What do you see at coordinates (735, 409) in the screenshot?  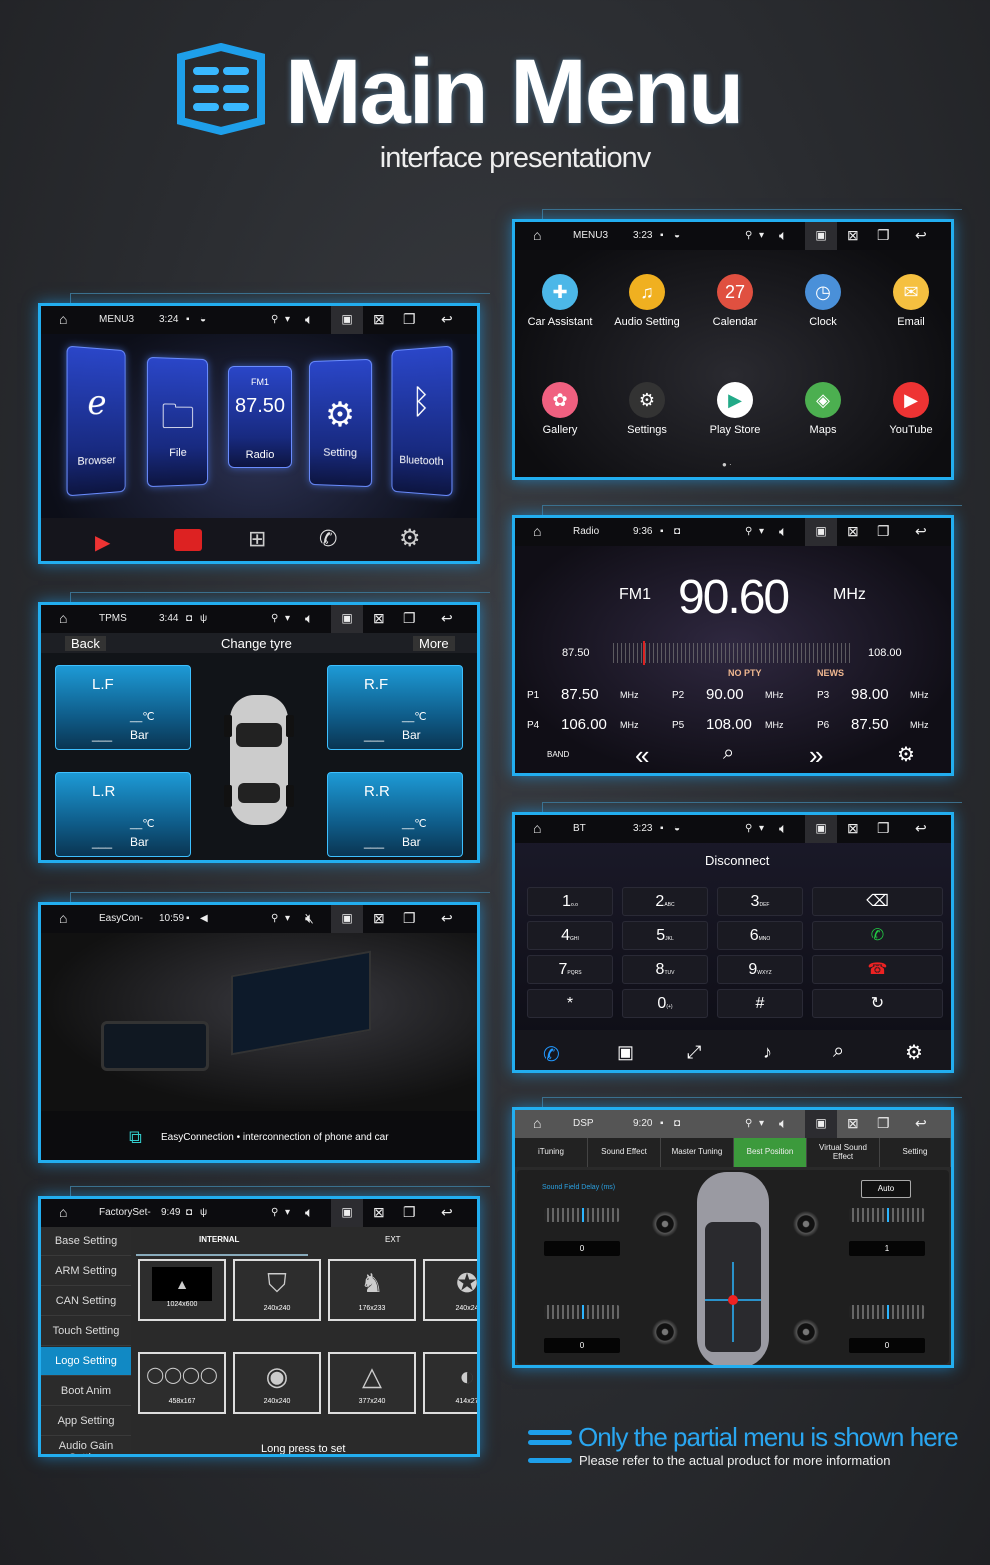 I see `play-store-app: ▶ Play Store` at bounding box center [735, 409].